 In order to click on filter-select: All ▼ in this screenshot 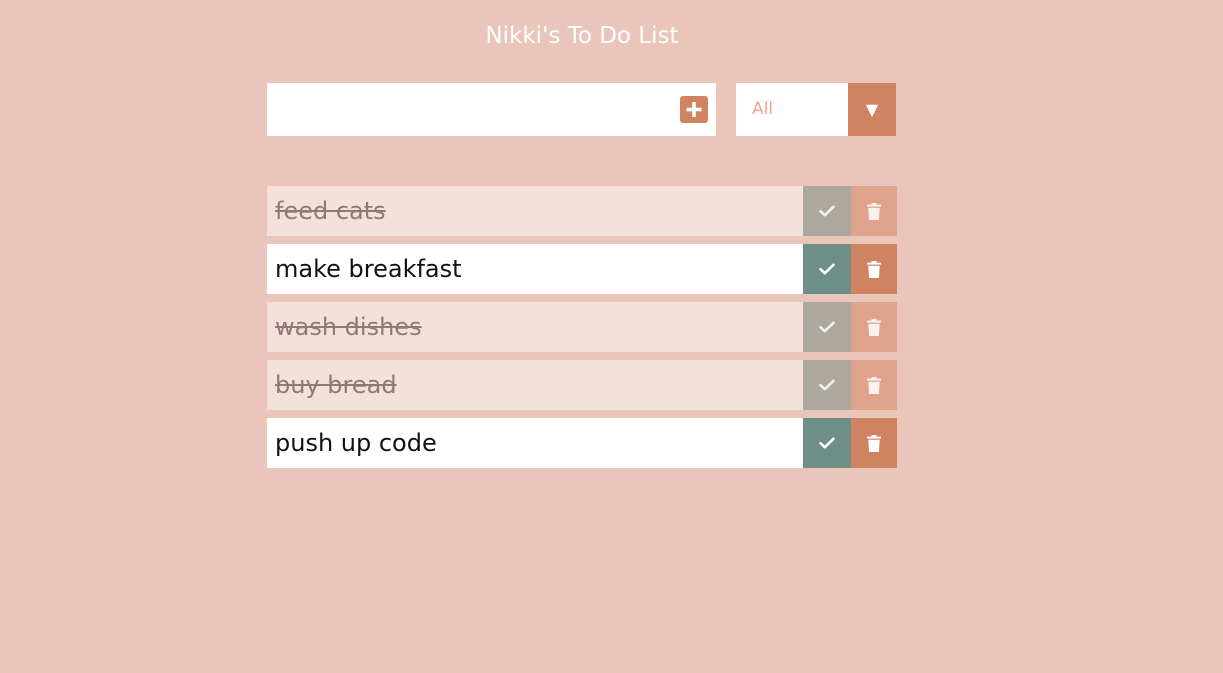, I will do `click(816, 109)`.